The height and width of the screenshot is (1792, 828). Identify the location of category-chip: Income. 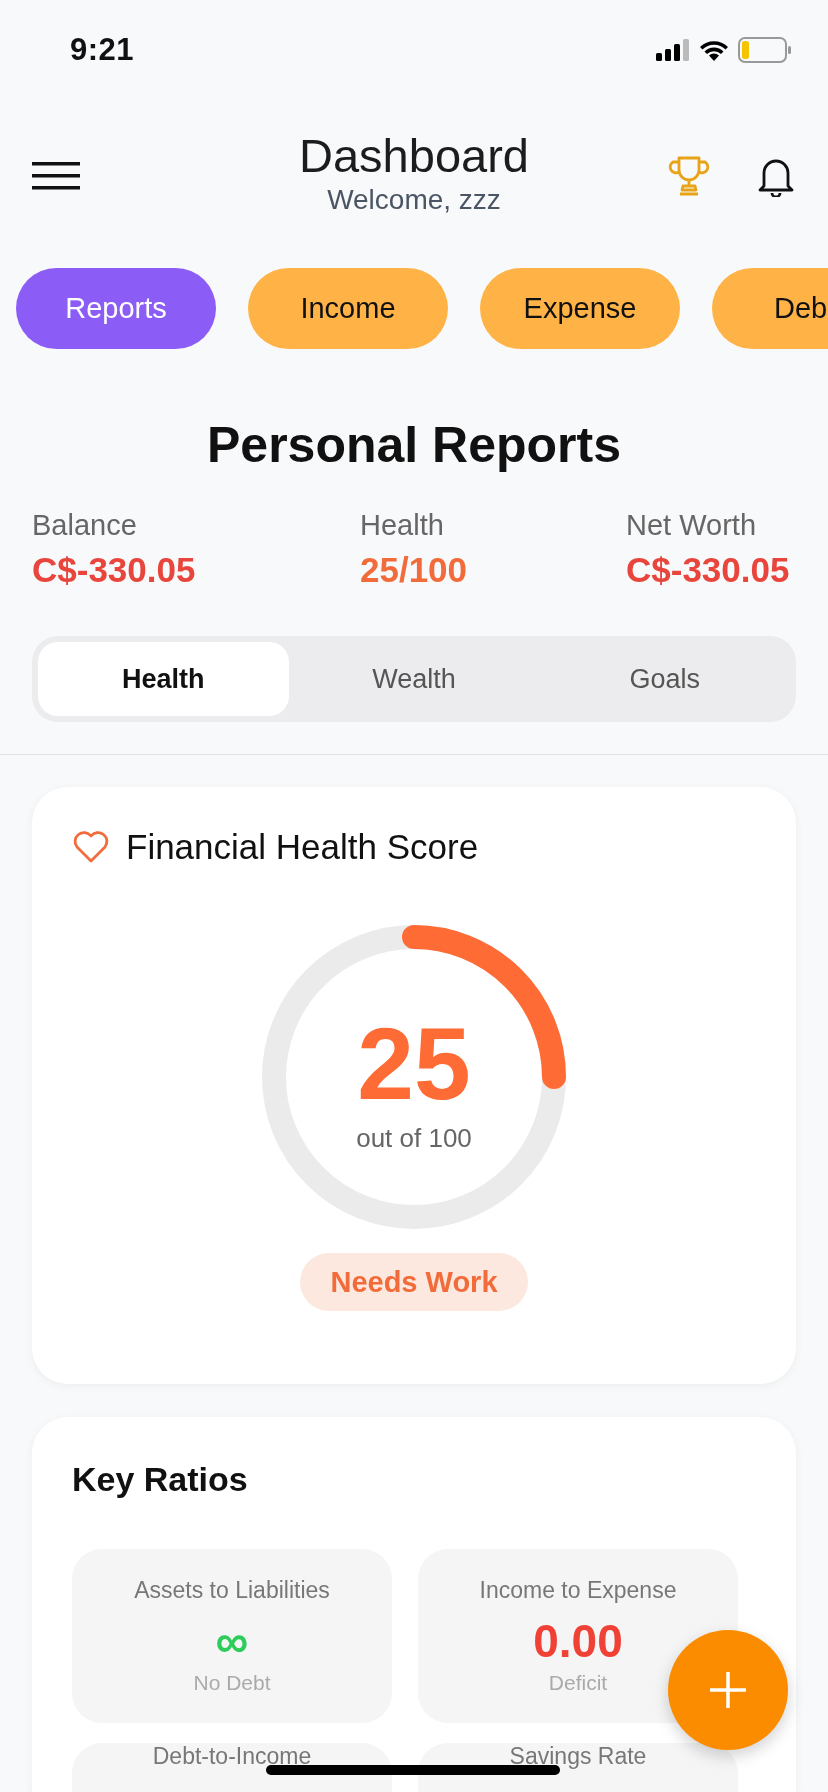
(348, 308).